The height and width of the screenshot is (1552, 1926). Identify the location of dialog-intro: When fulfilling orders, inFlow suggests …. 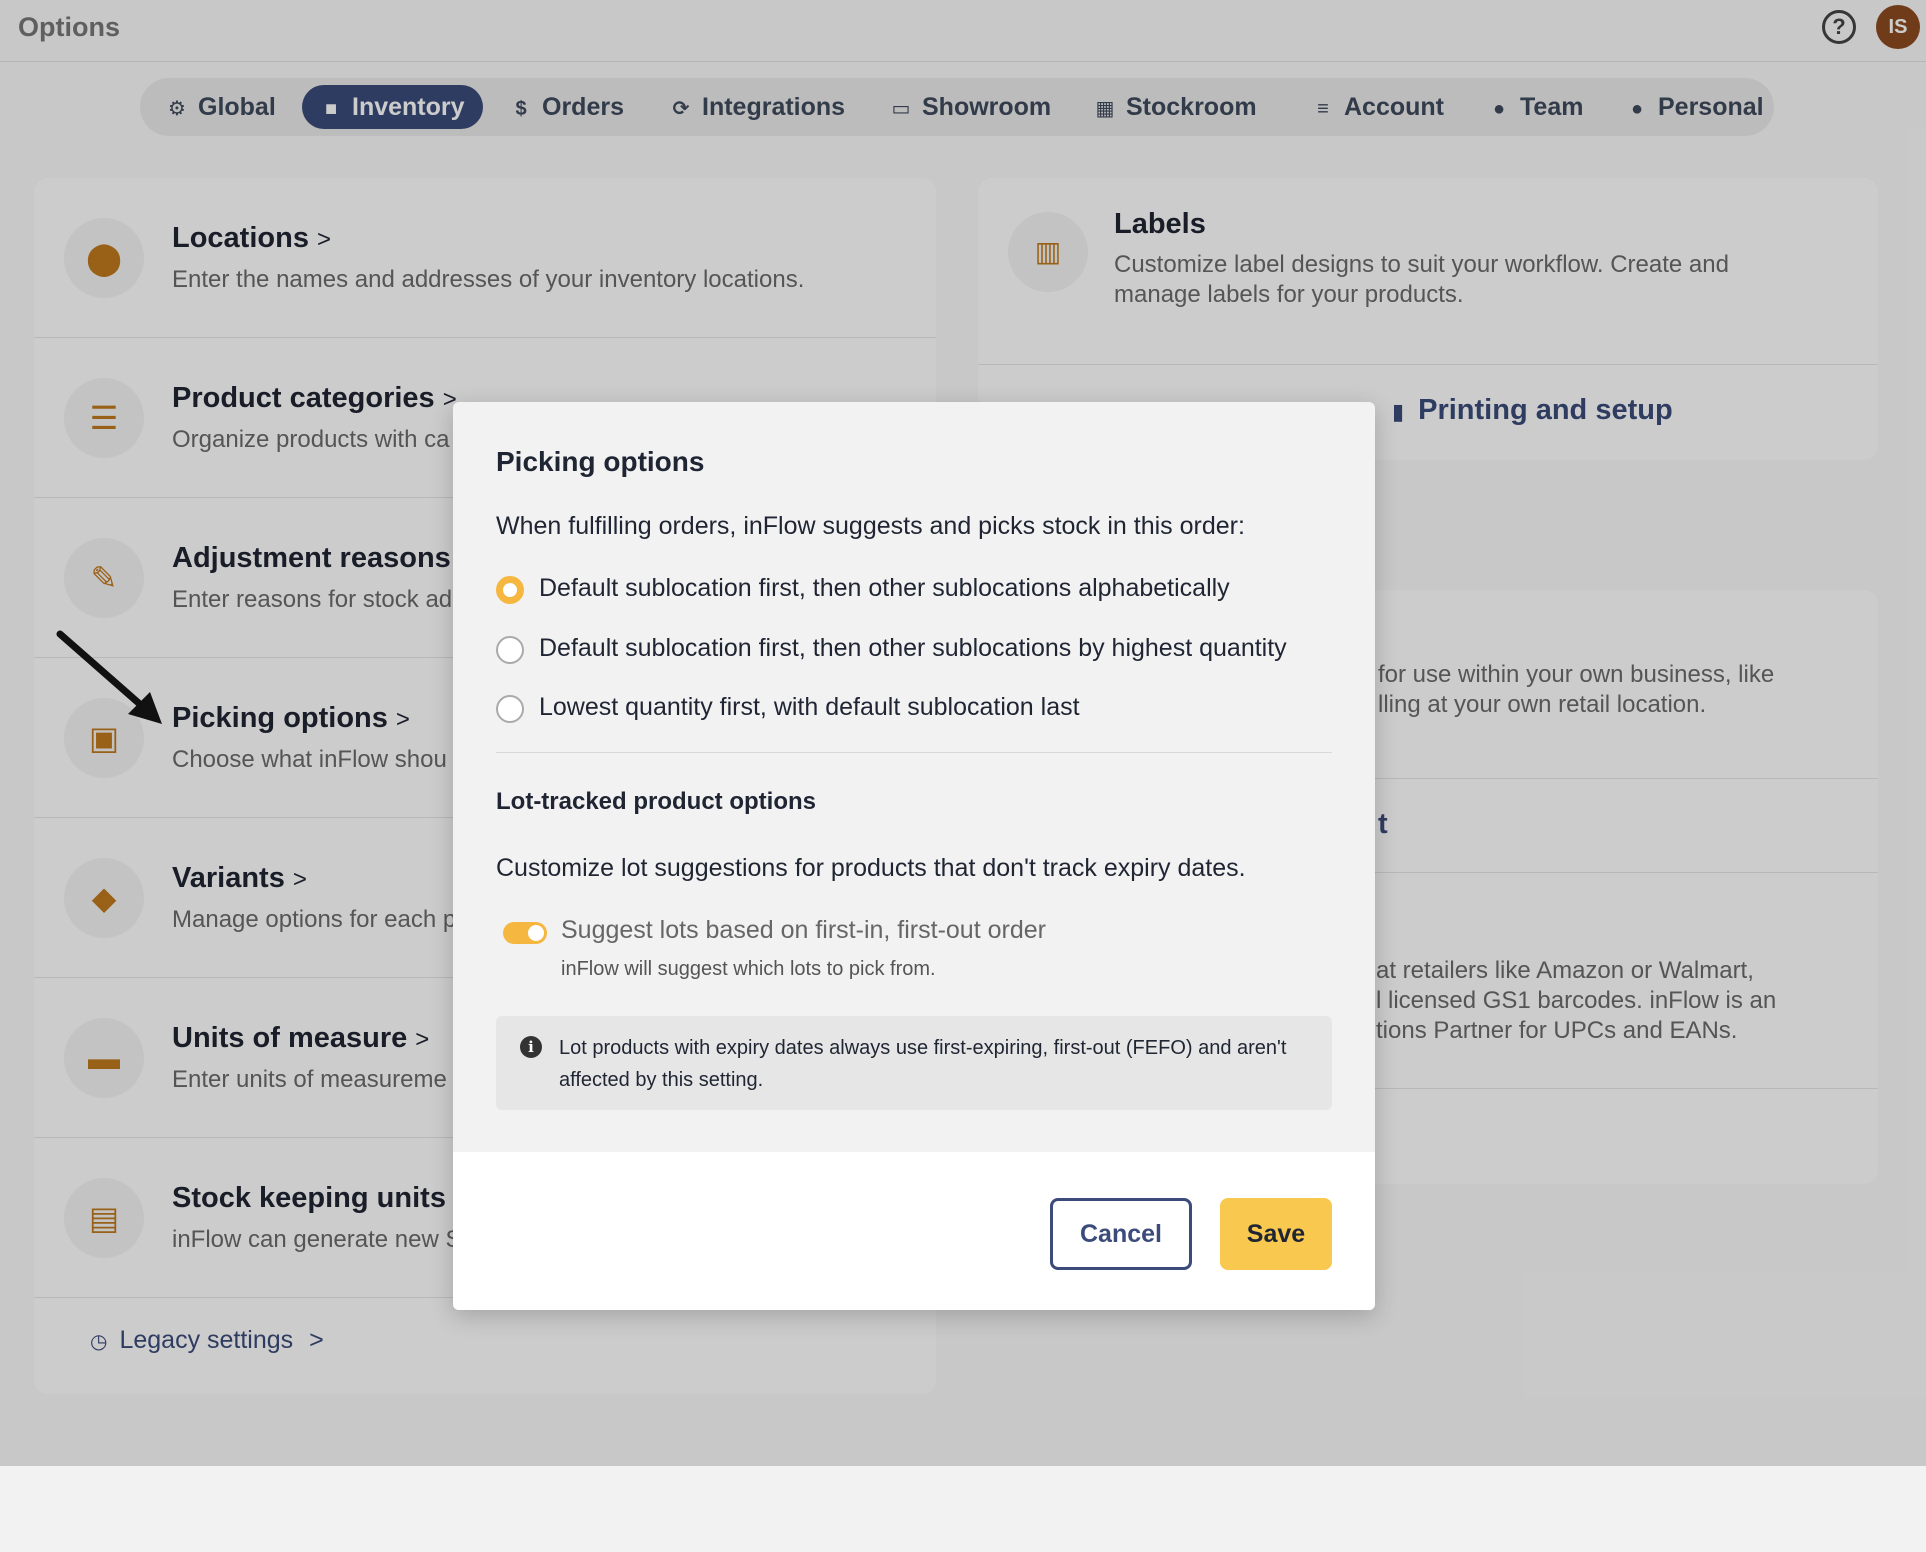
(870, 526).